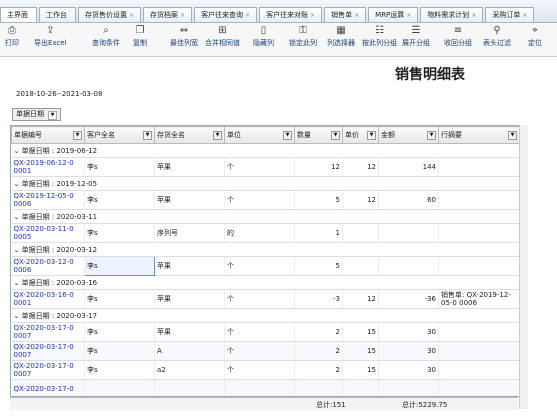 The width and height of the screenshot is (557, 420). What do you see at coordinates (168, 14) in the screenshot?
I see `tab-3: 存货档案 ×` at bounding box center [168, 14].